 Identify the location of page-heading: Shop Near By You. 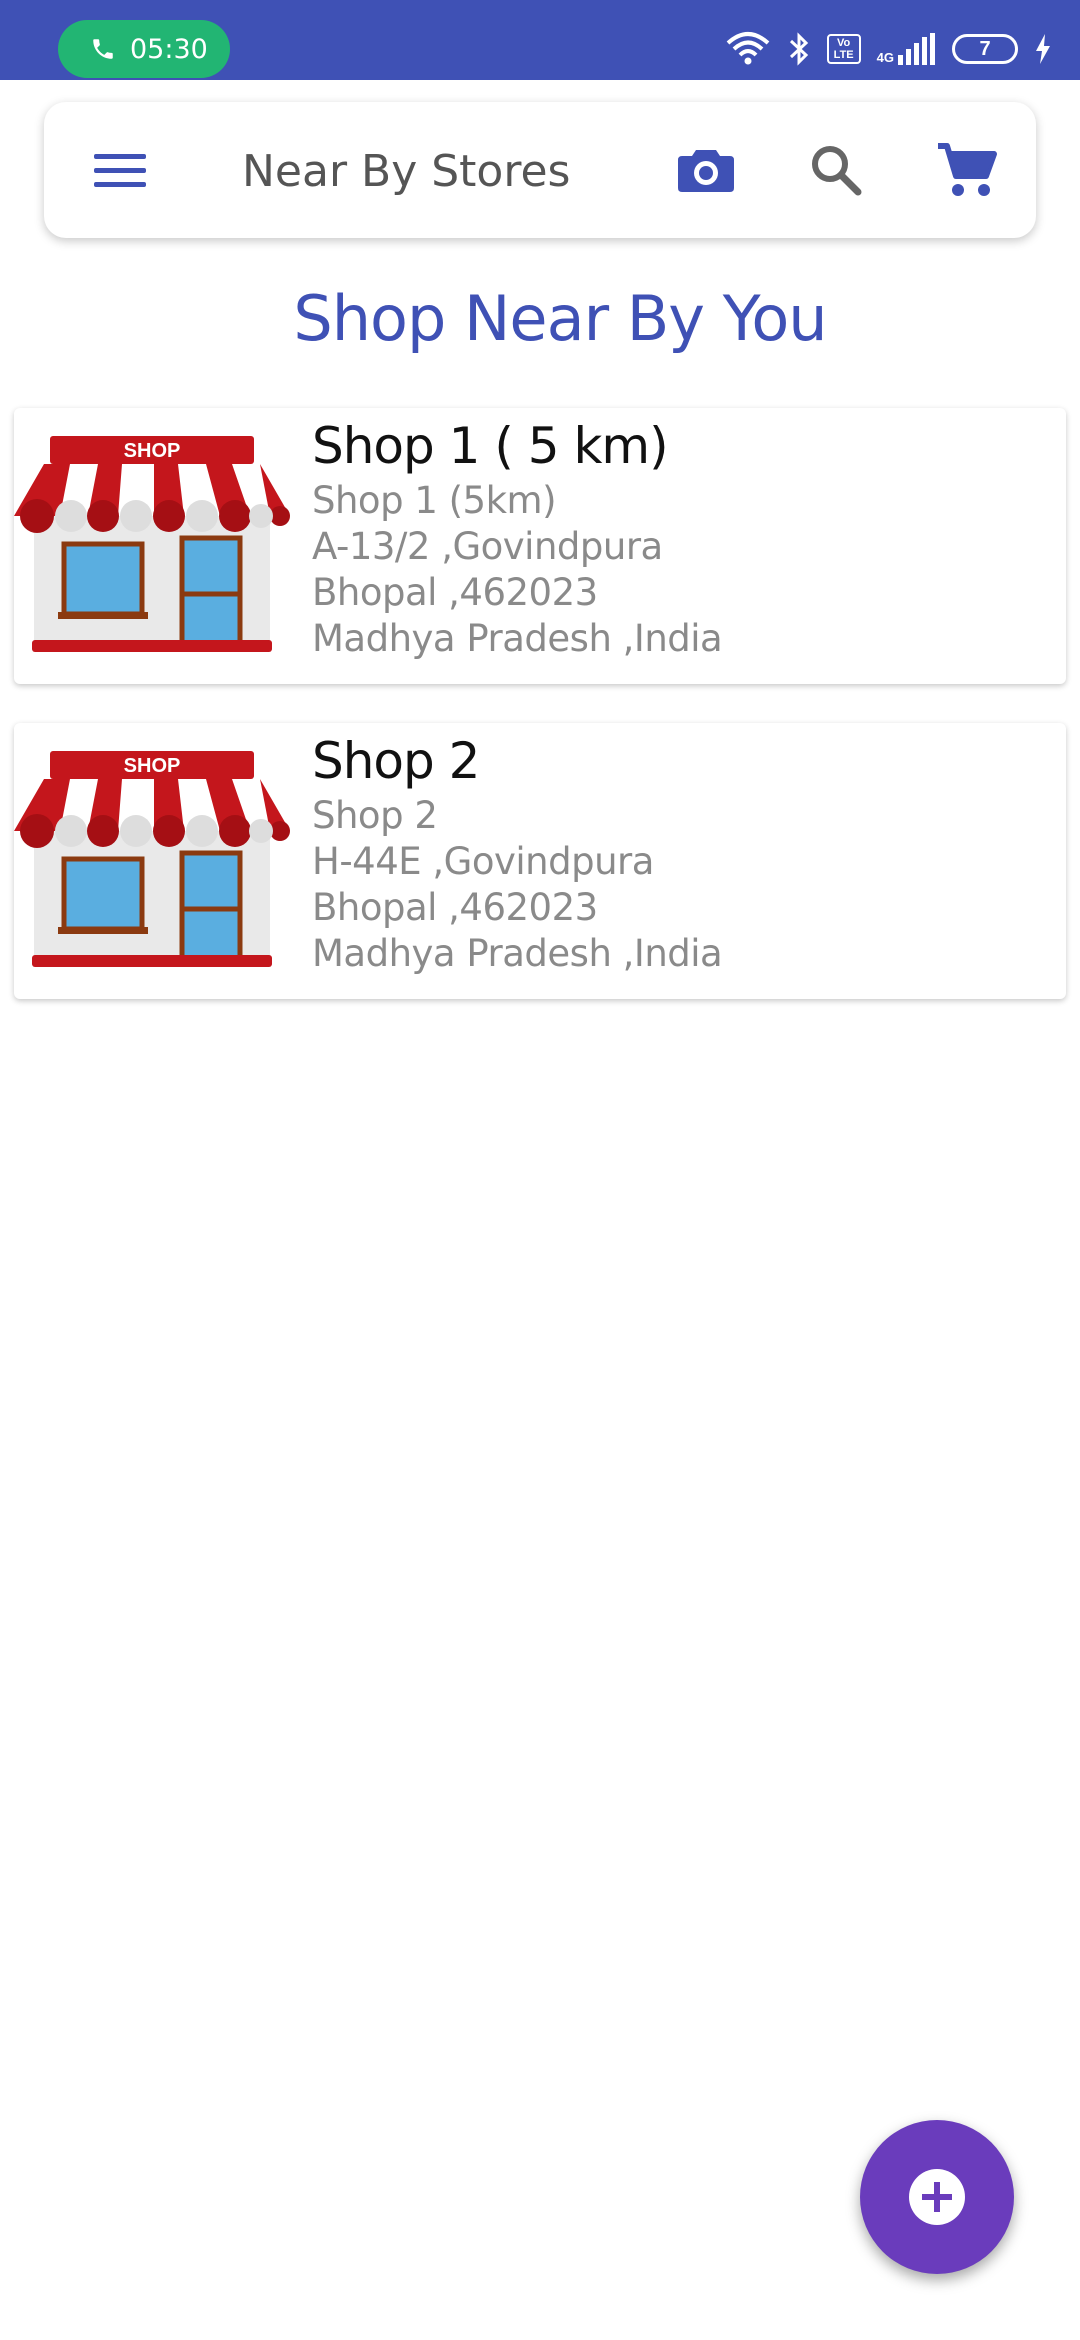
(560, 318).